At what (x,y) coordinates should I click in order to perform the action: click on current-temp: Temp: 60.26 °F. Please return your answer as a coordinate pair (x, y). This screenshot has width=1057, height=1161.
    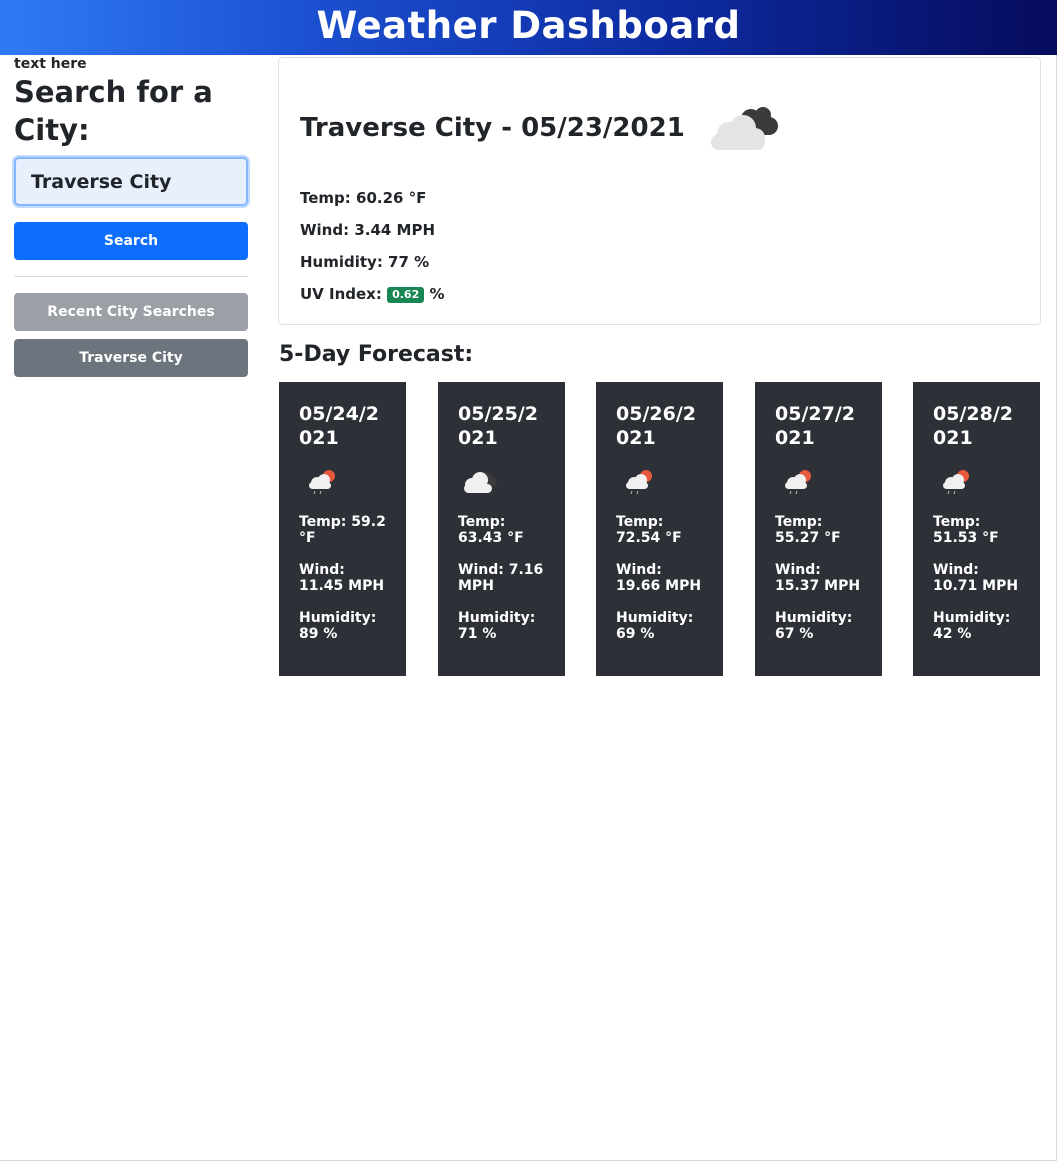
    Looking at the image, I should click on (363, 198).